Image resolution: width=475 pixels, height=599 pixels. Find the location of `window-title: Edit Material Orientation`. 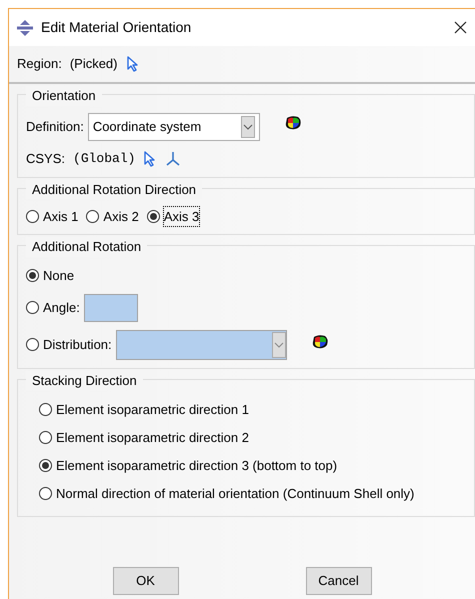

window-title: Edit Material Orientation is located at coordinates (116, 27).